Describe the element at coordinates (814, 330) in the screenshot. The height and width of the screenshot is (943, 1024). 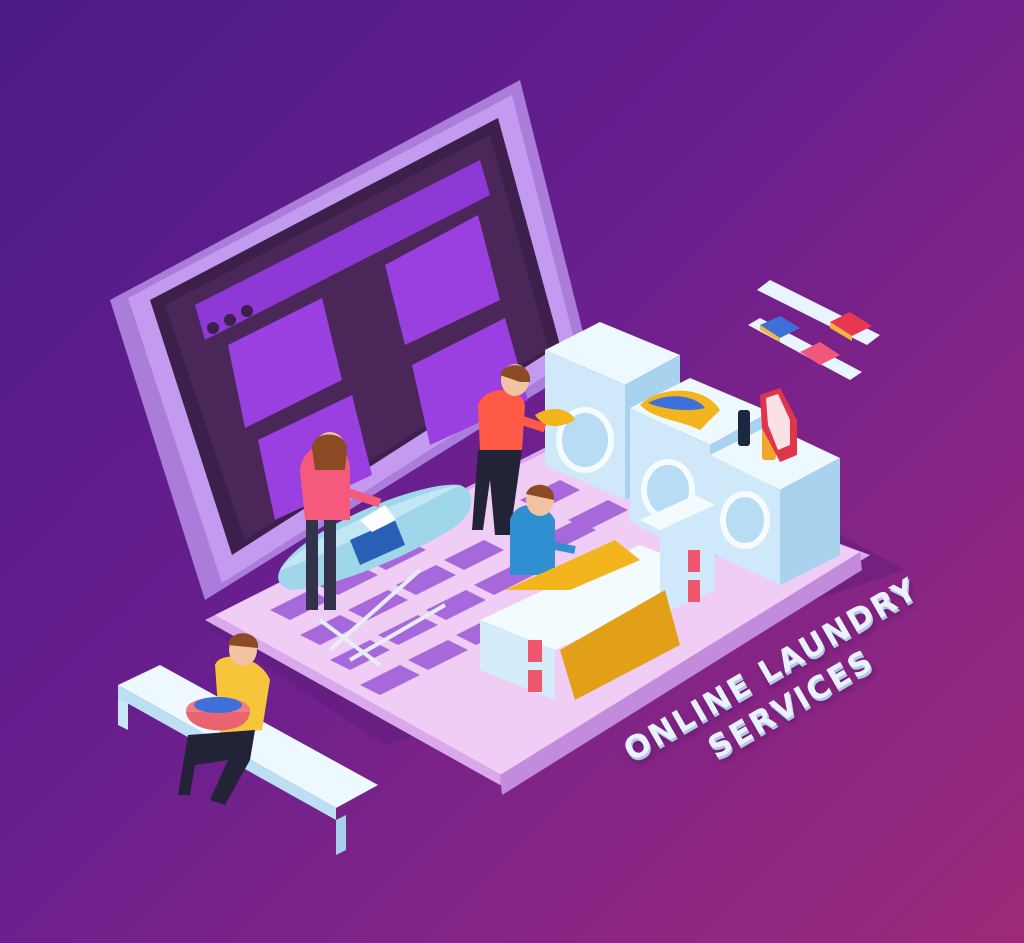
I see `shelf-icon` at that location.